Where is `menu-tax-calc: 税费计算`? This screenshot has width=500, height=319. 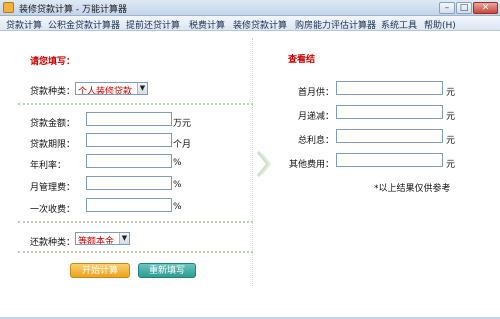 menu-tax-calc: 税费计算 is located at coordinates (207, 24).